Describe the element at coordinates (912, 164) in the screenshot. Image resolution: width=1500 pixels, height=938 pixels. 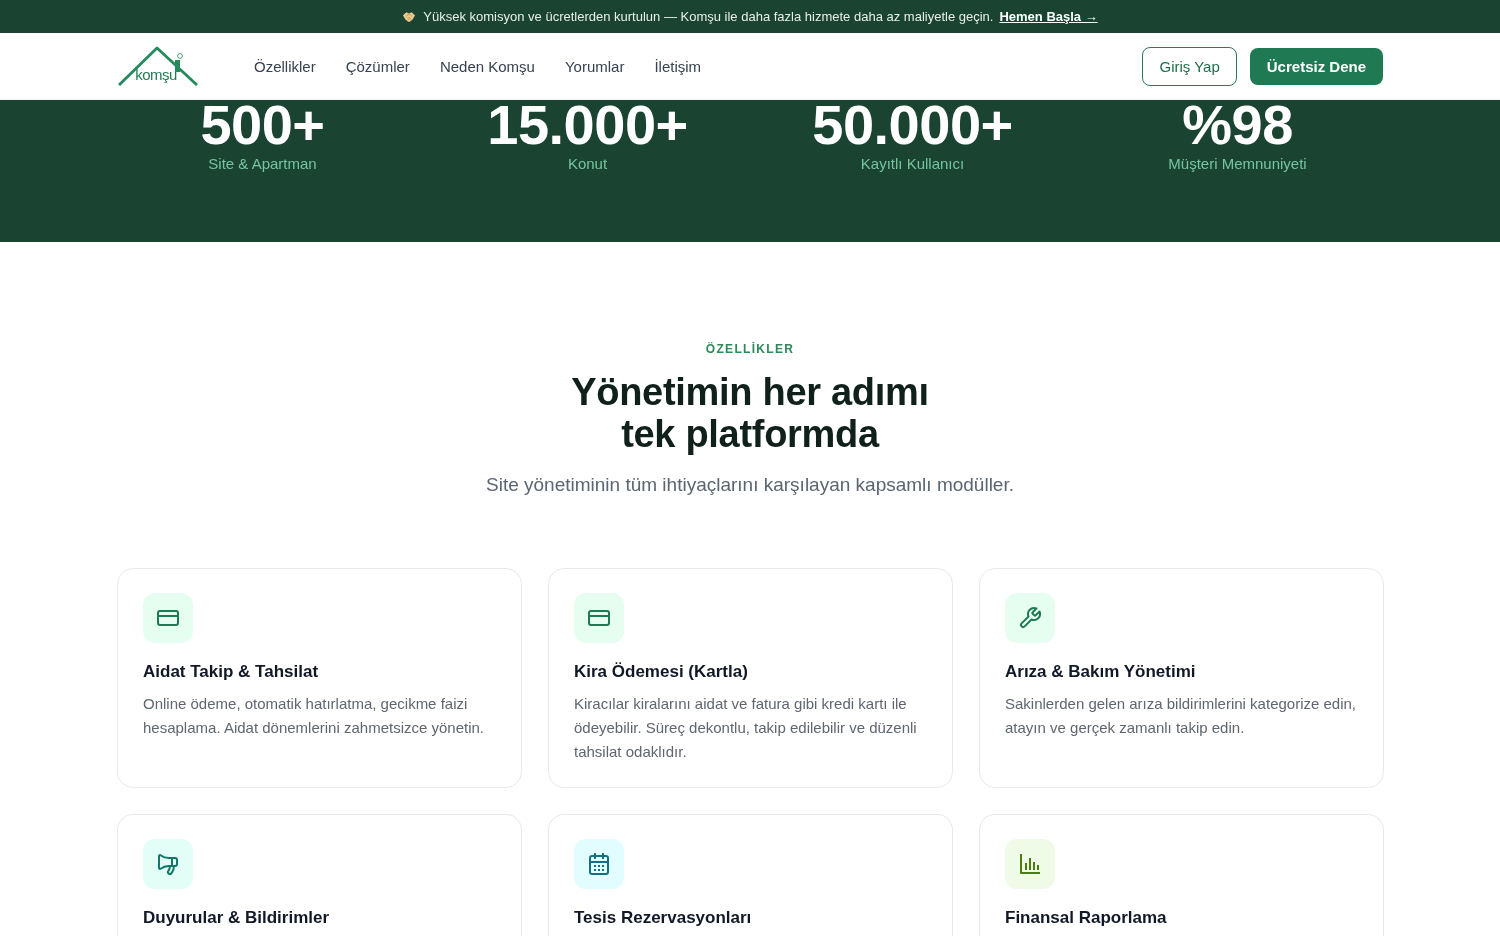
I see `stat-label: Kayıtlı Kullanıcı` at that location.